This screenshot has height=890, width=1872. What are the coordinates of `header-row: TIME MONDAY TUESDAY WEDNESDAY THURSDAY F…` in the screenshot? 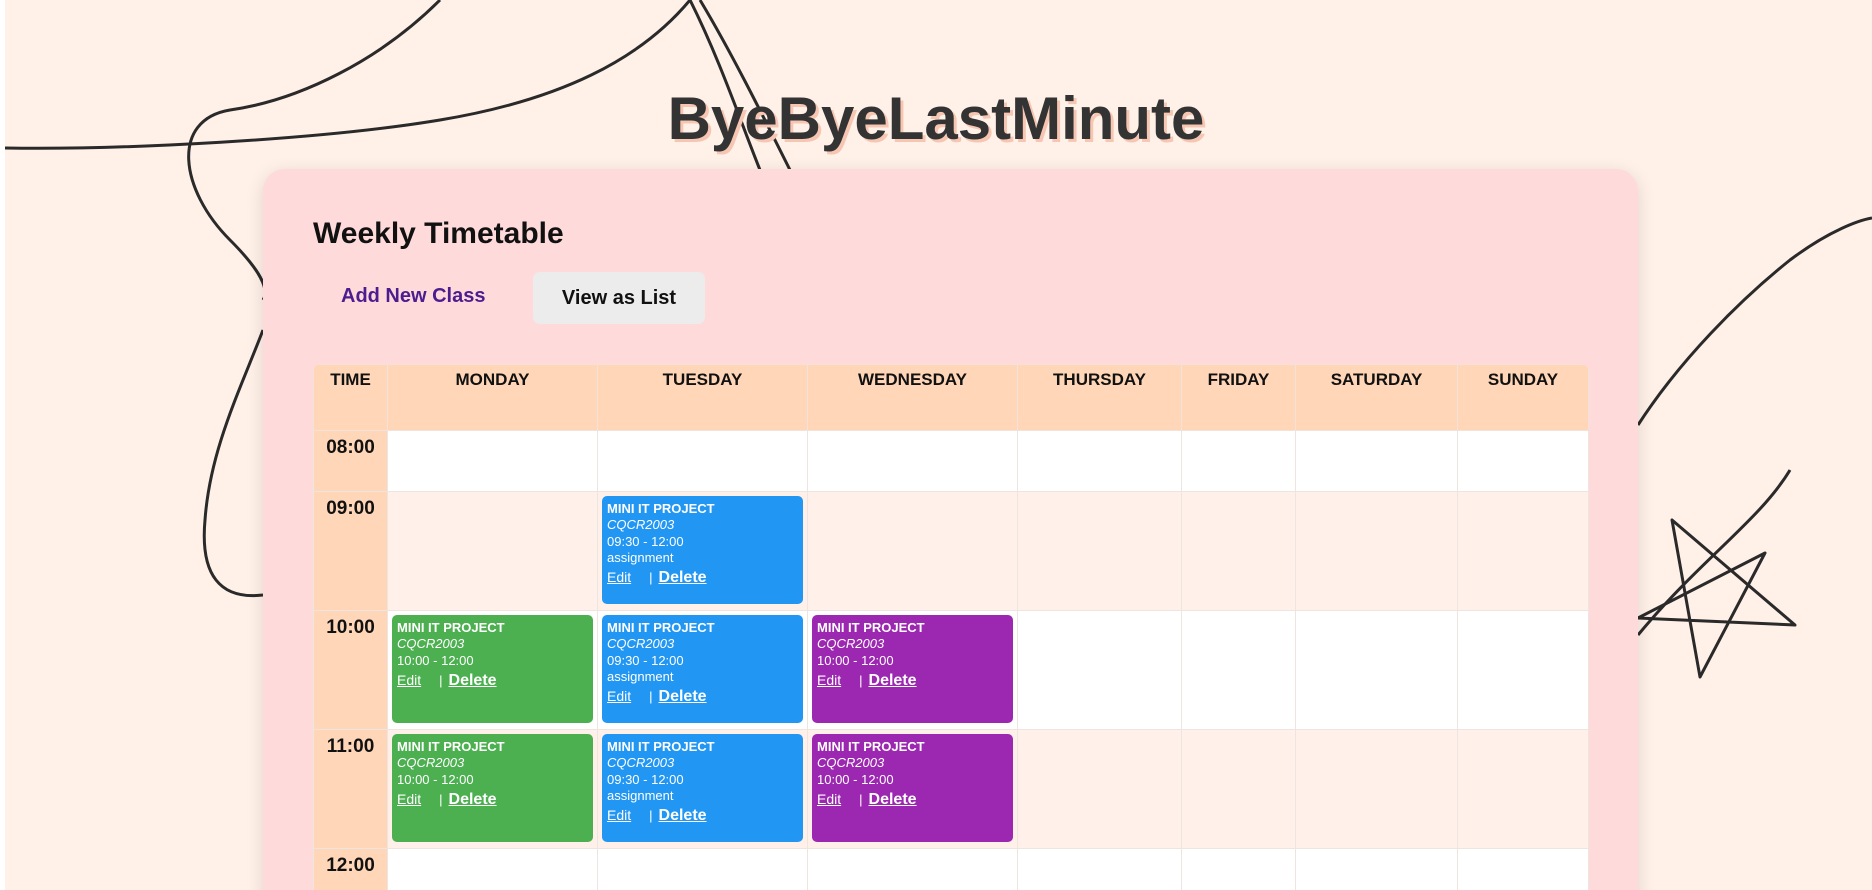 It's located at (951, 397).